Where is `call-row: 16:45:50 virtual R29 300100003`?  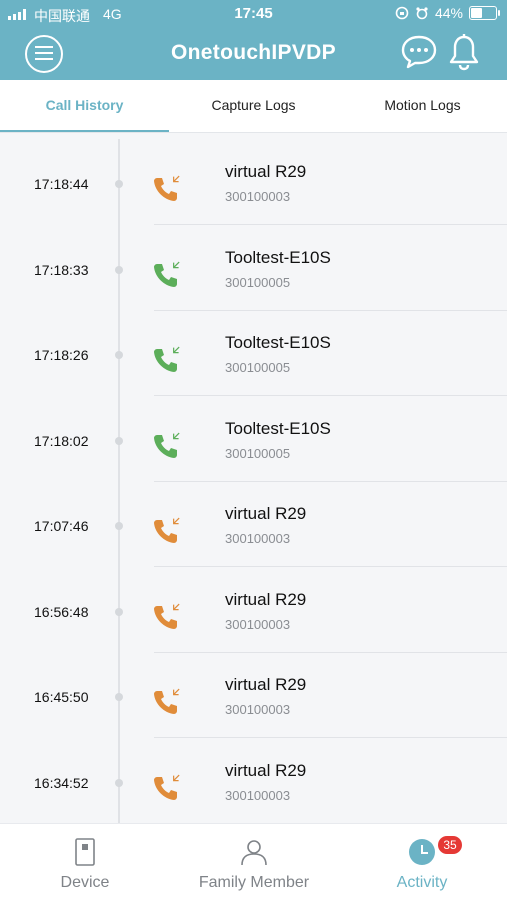 call-row: 16:45:50 virtual R29 300100003 is located at coordinates (253, 695).